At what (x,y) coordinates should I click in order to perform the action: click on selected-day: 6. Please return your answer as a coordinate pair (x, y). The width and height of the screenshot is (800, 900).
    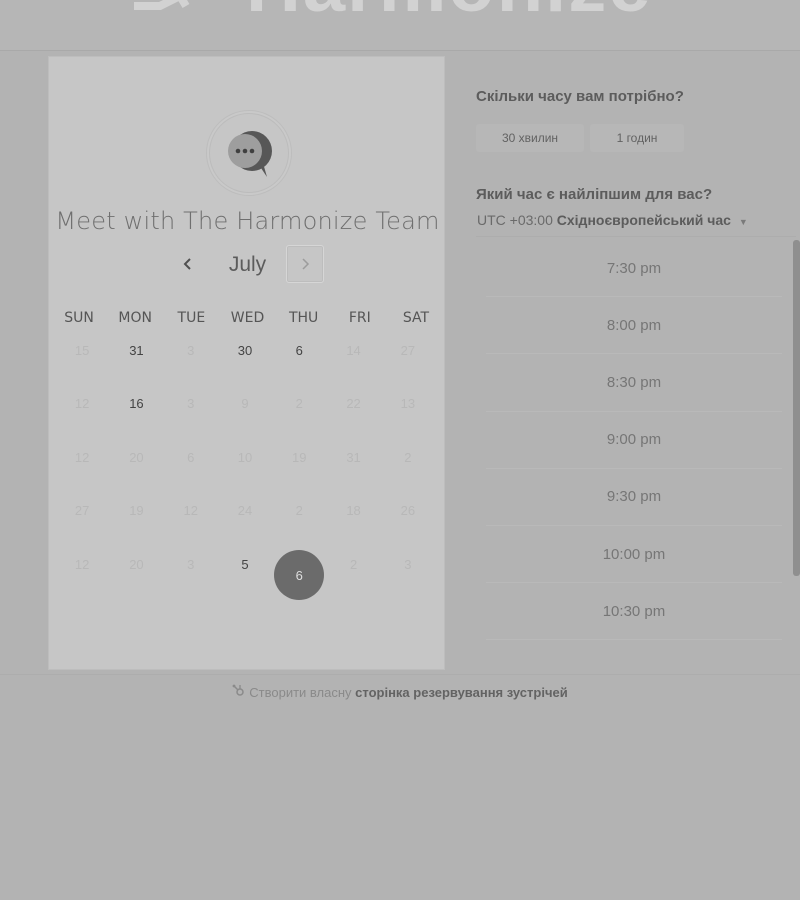
    Looking at the image, I should click on (299, 577).